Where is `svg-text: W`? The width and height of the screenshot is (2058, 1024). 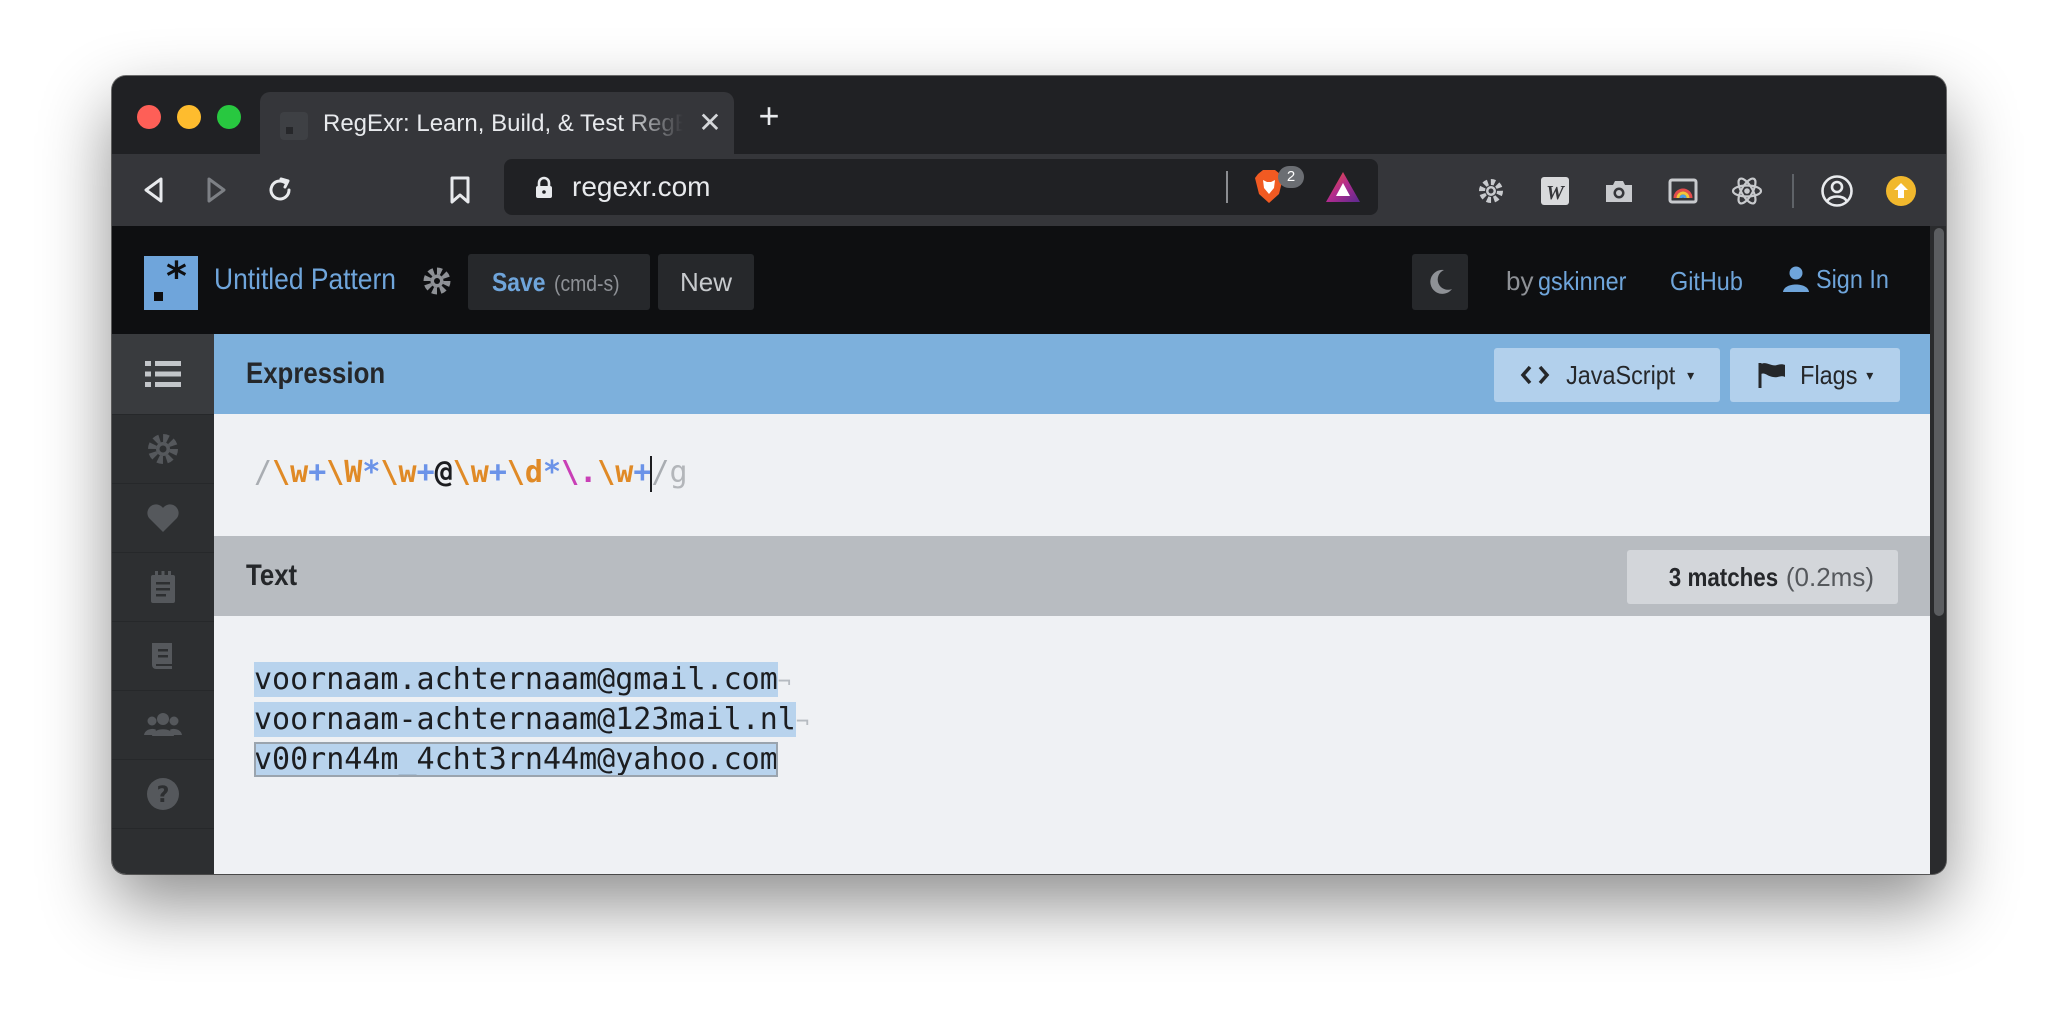 svg-text: W is located at coordinates (1555, 193).